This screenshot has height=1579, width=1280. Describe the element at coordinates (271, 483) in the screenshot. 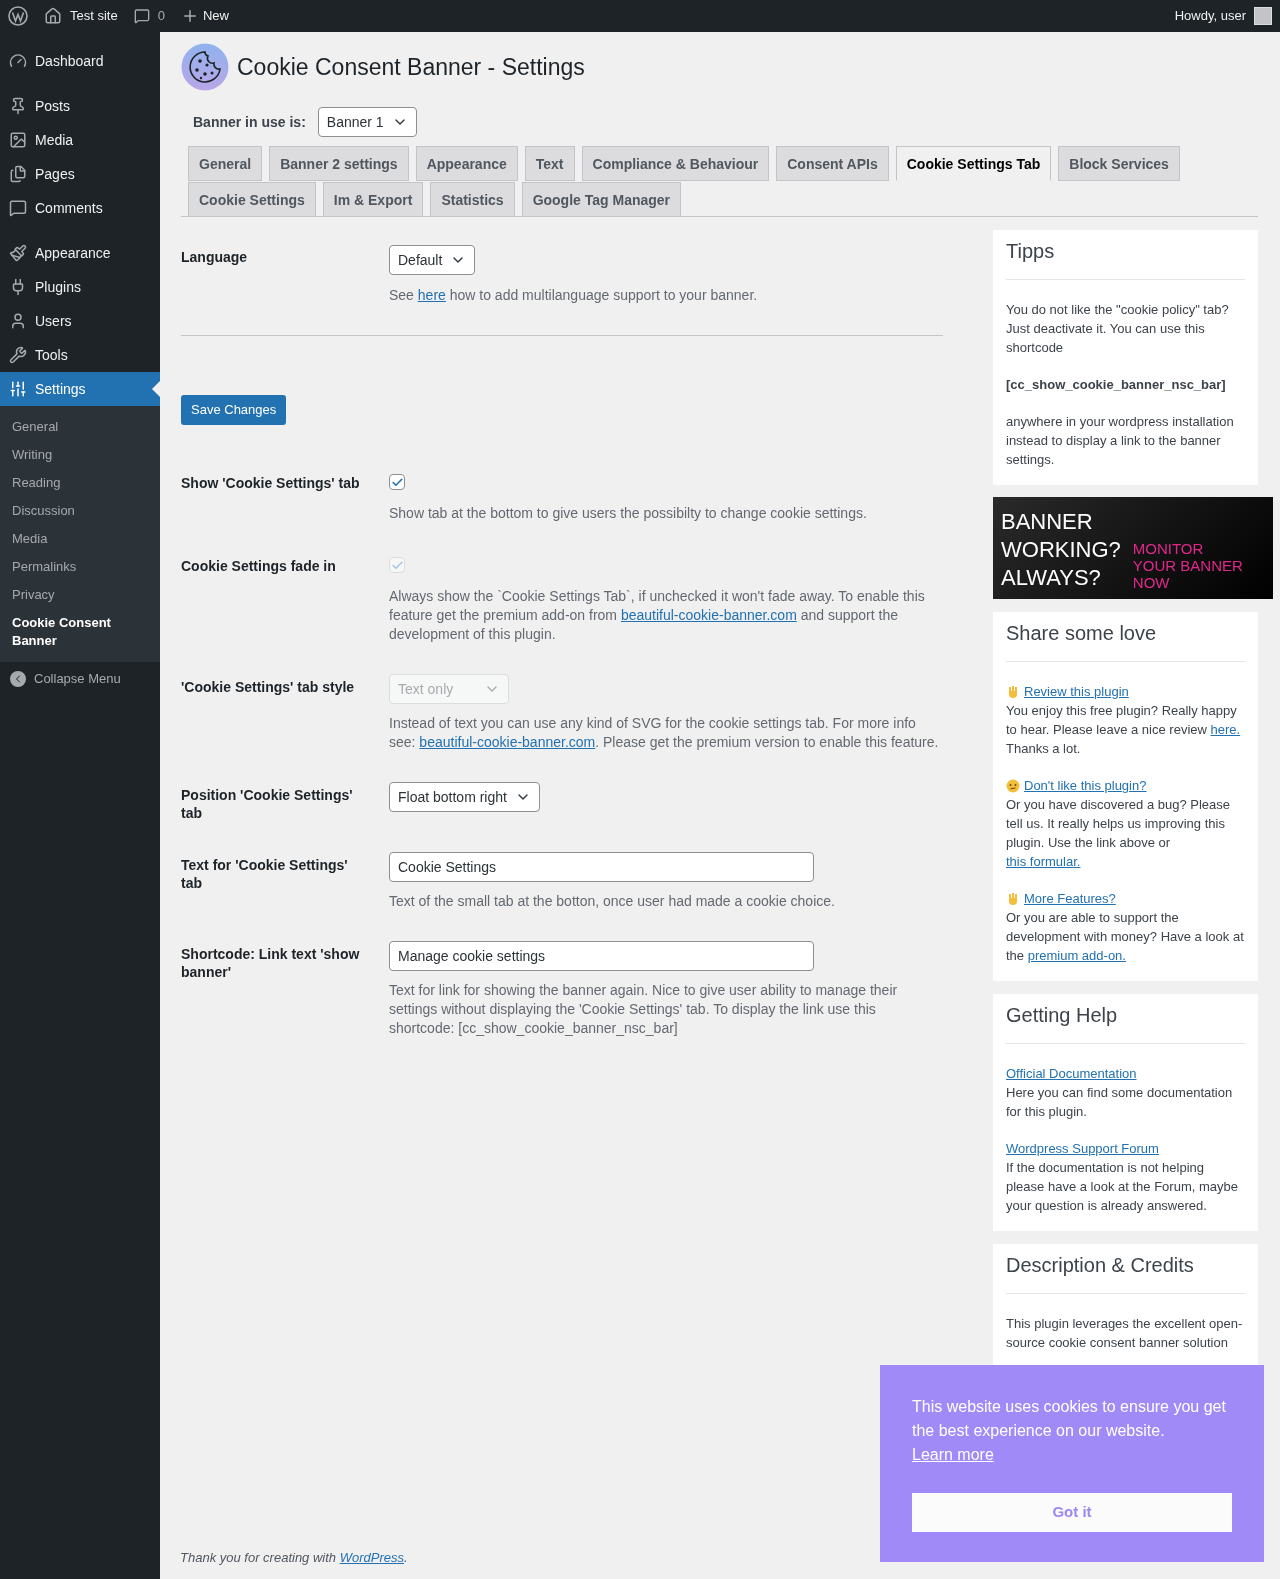

I see `field-label: Show 'Cookie Settings' tab` at that location.